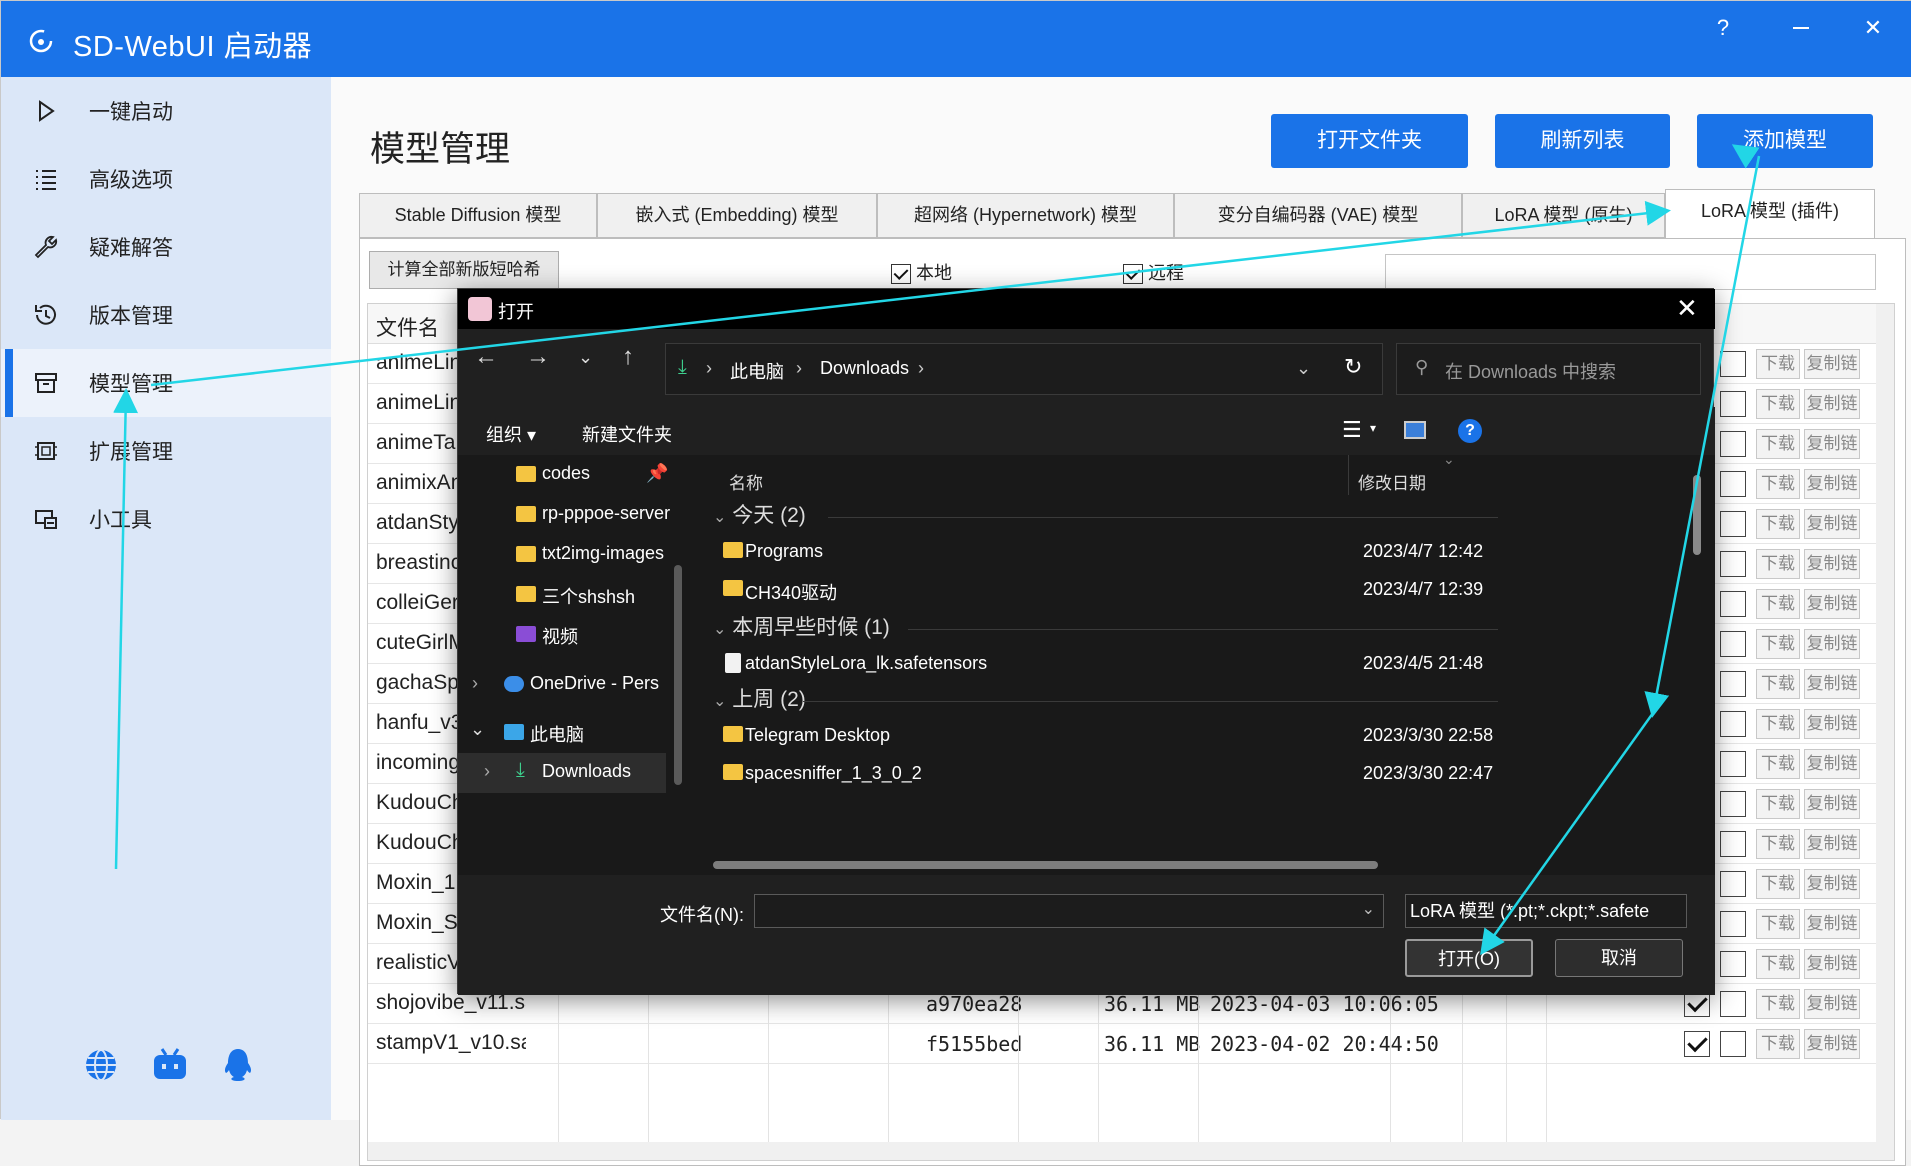 This screenshot has width=1911, height=1166. Describe the element at coordinates (478, 215) in the screenshot. I see `tab-stable-diffusion: Stable Diffusion 模型` at that location.